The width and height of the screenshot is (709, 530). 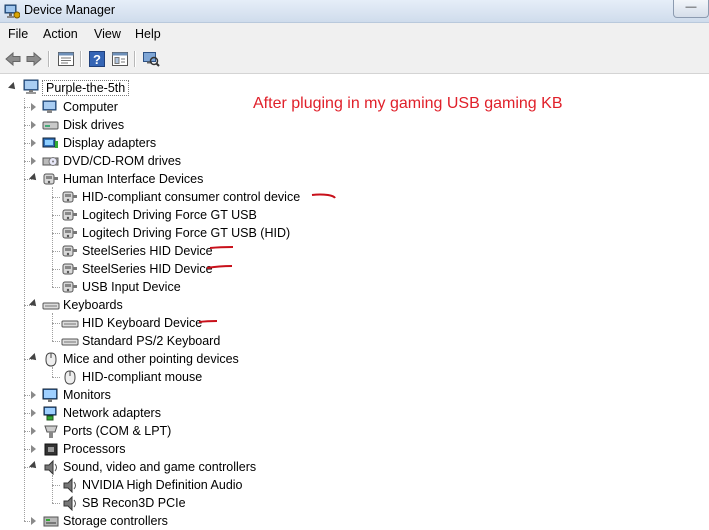 I want to click on category-computer: Computer, so click(x=90, y=107).